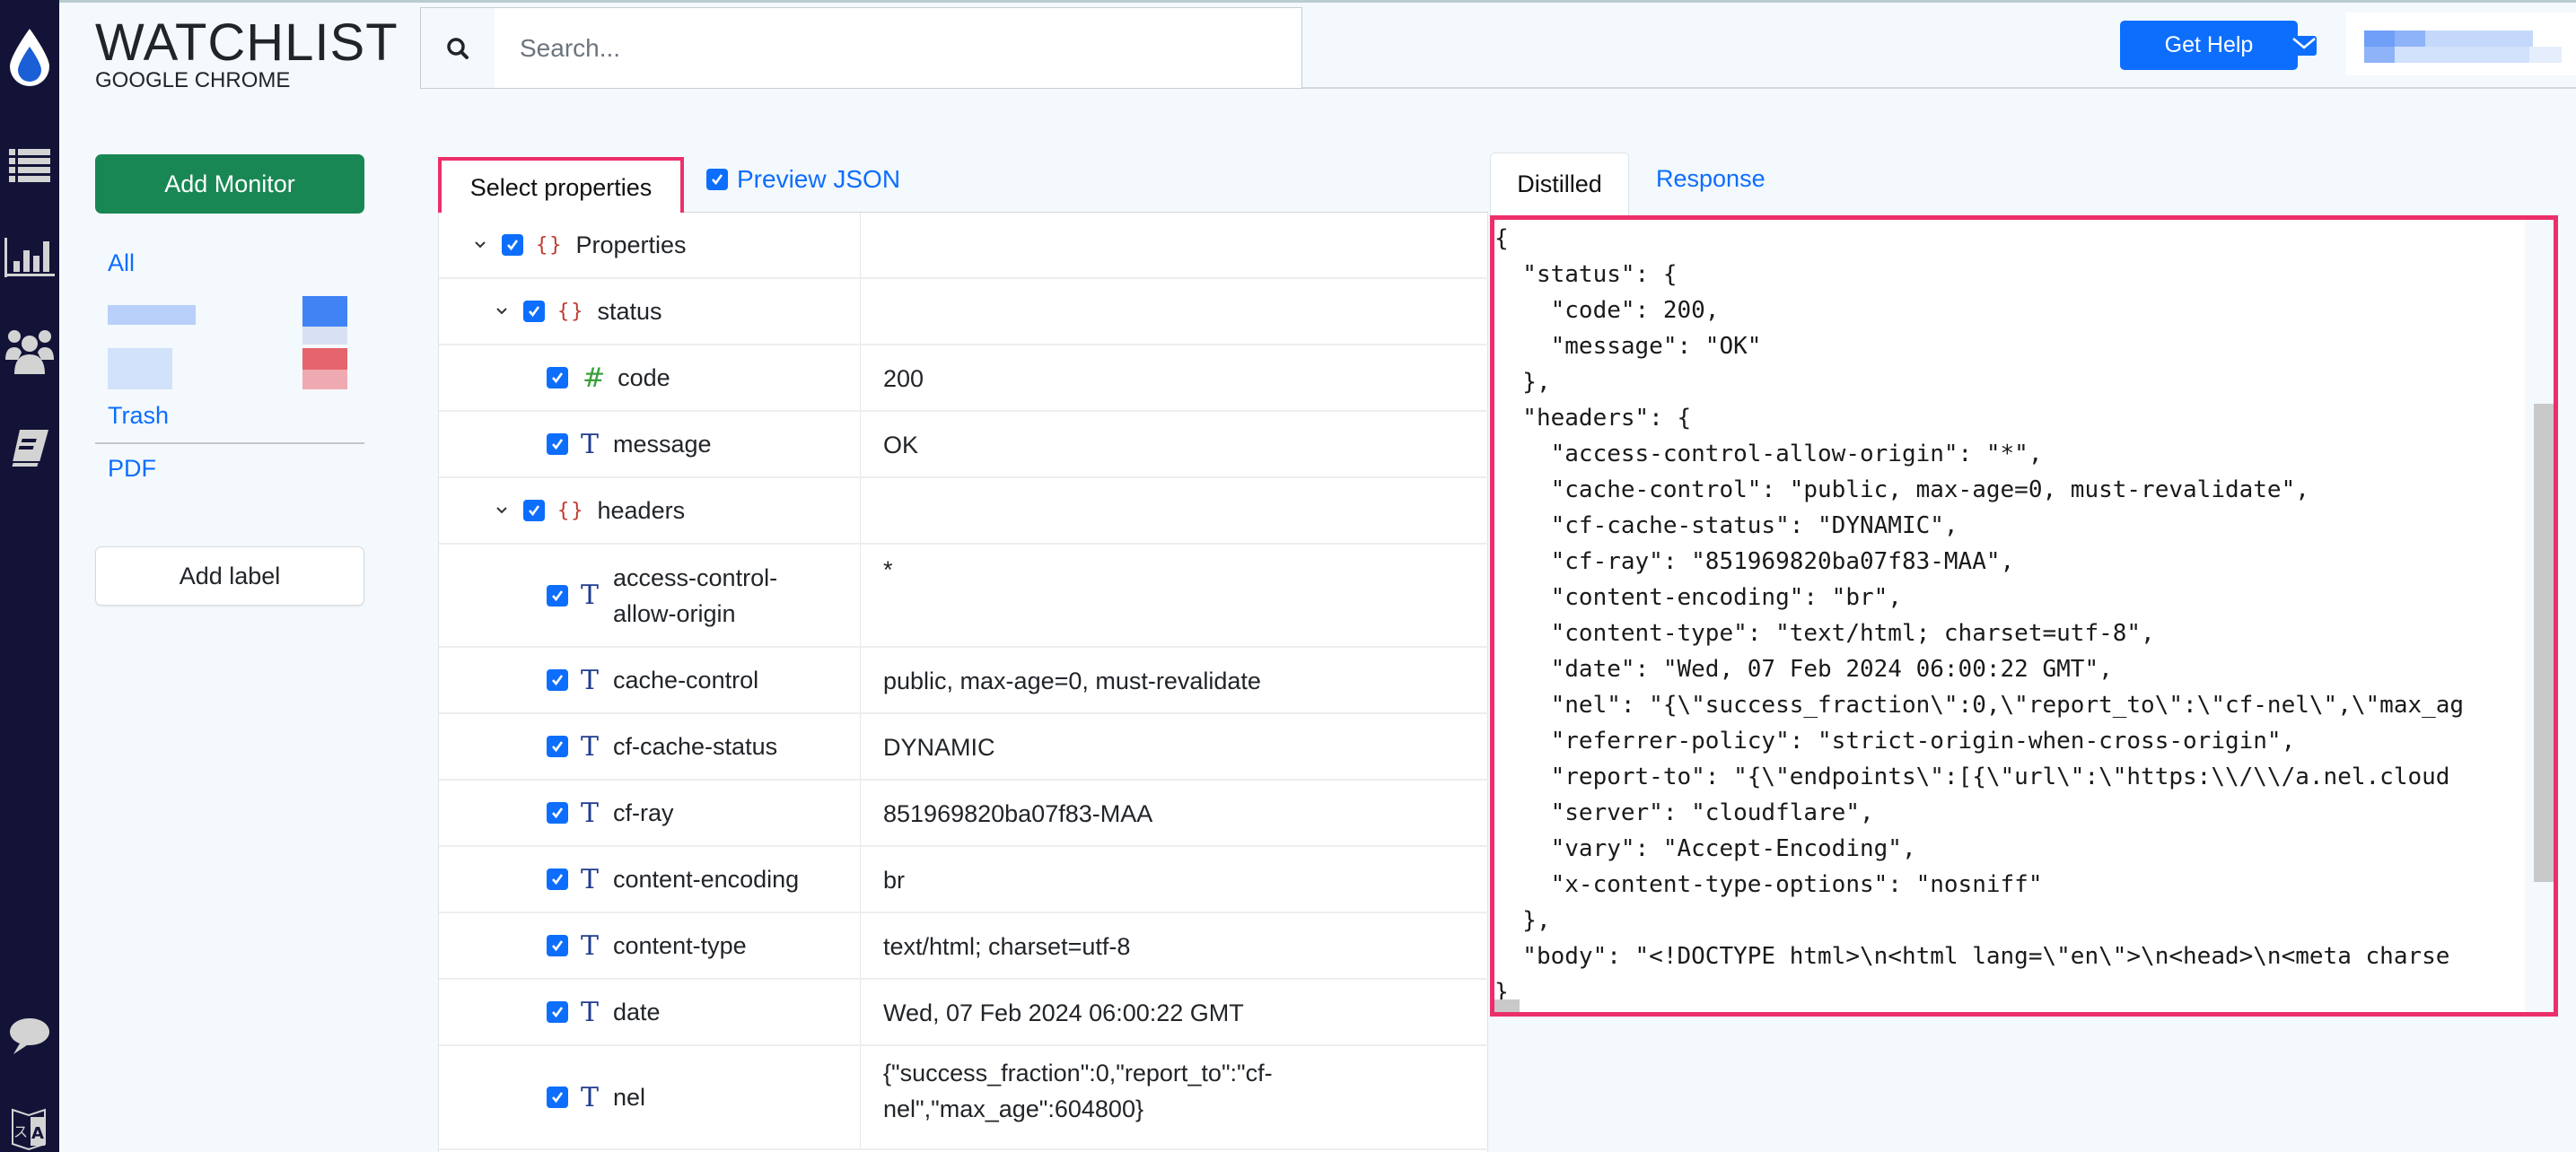  What do you see at coordinates (706, 879) in the screenshot?
I see `property-key: content-encoding` at bounding box center [706, 879].